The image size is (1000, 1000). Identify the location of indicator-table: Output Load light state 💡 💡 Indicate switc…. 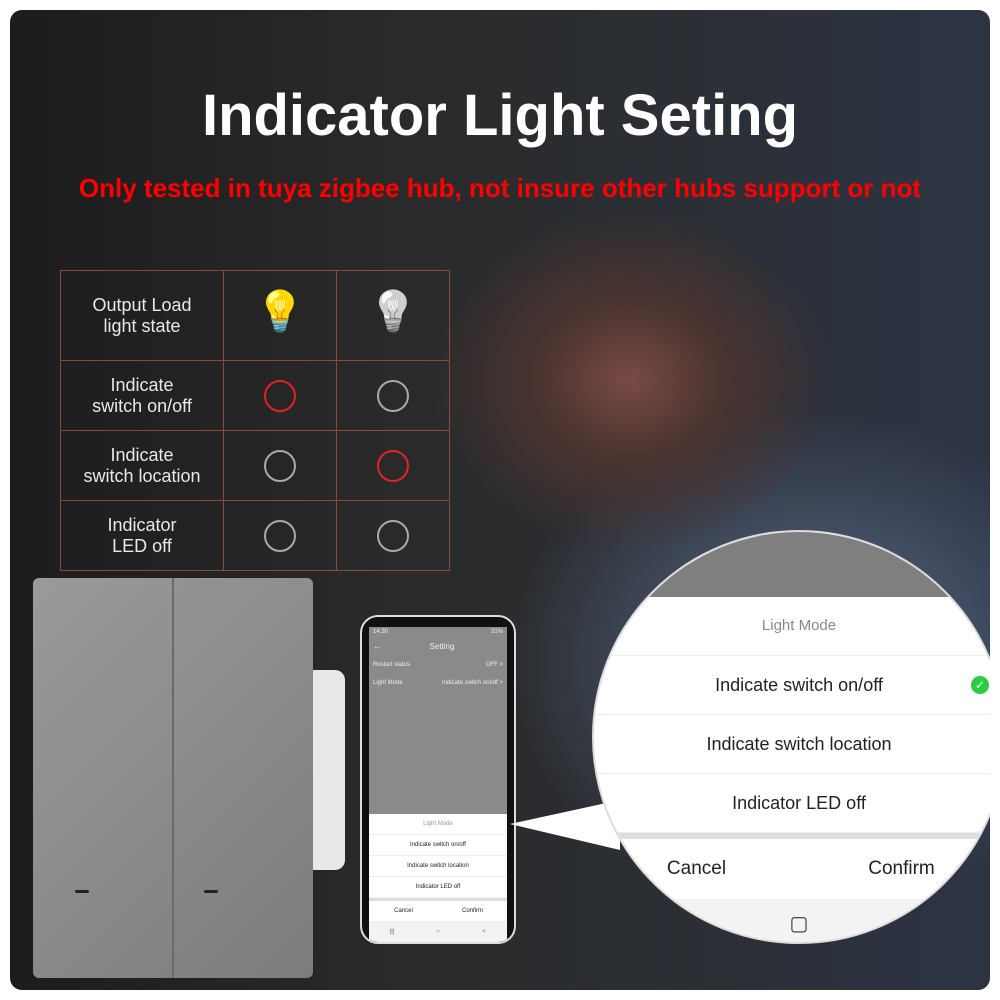
(255, 420).